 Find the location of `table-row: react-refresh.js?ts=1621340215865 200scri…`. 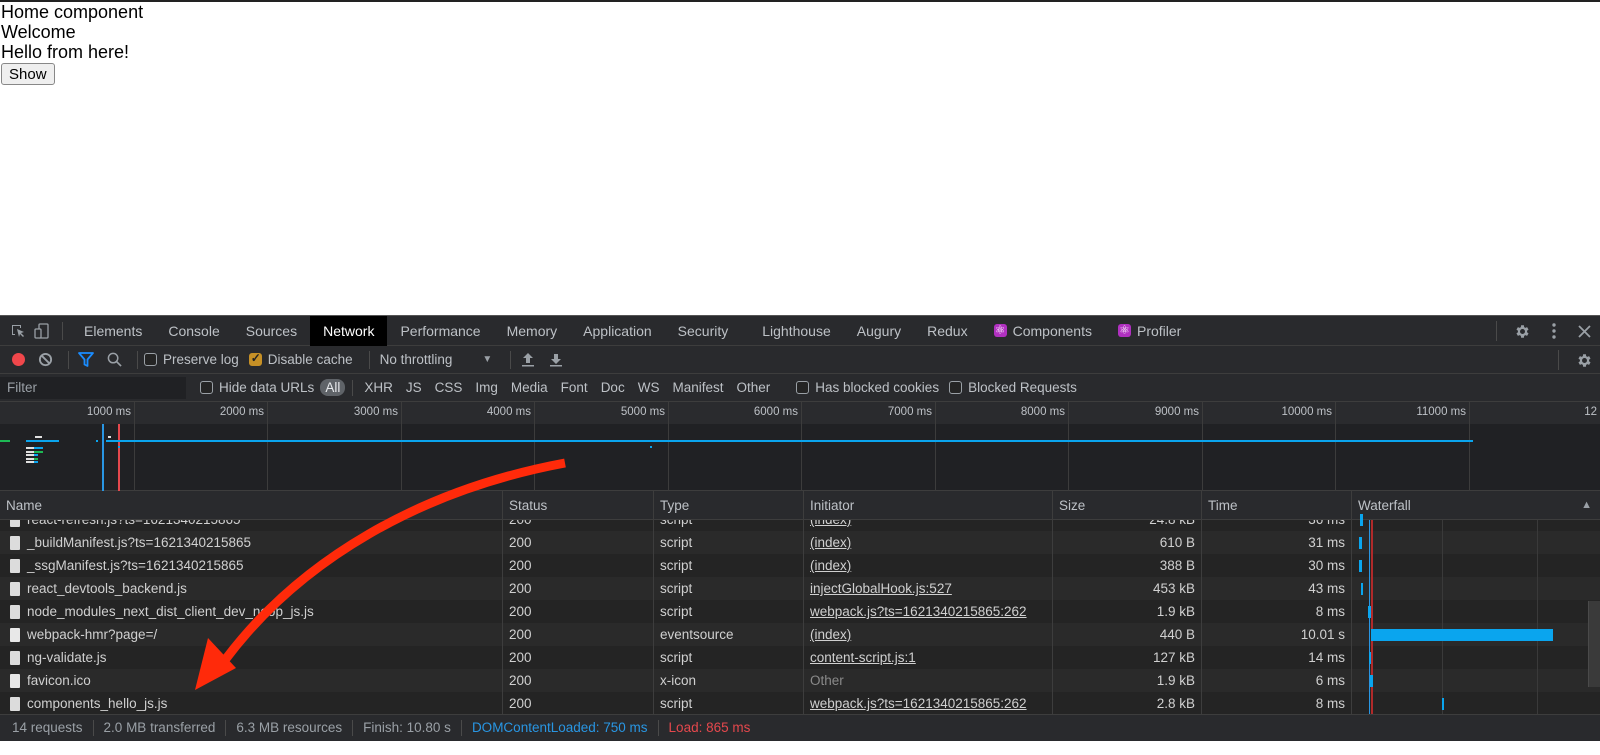

table-row: react-refresh.js?ts=1621340215865 200scri… is located at coordinates (800, 525).